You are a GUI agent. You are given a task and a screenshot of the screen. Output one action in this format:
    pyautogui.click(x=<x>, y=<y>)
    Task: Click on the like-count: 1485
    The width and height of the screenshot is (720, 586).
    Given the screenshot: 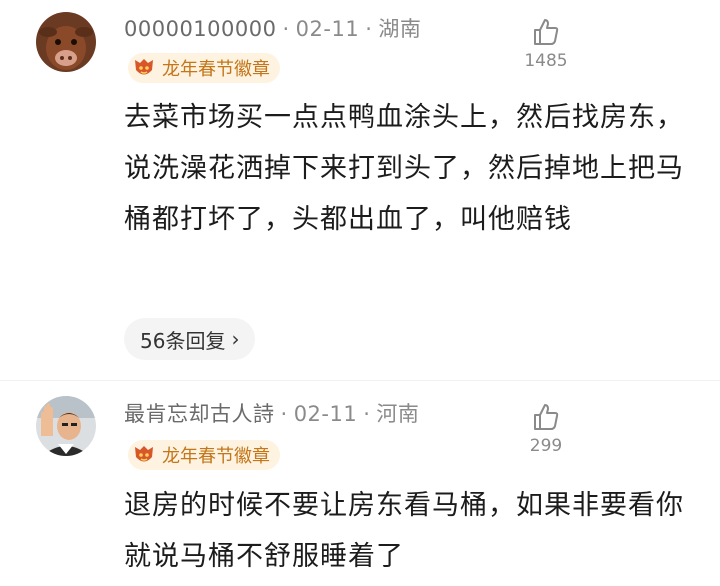 What is the action you would take?
    pyautogui.click(x=546, y=61)
    